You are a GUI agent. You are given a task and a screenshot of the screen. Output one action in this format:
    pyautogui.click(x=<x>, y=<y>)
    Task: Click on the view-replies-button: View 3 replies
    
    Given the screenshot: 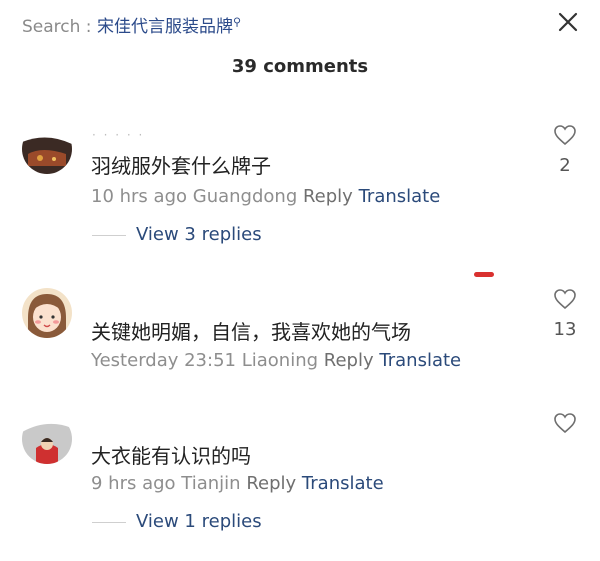 What is the action you would take?
    pyautogui.click(x=177, y=234)
    